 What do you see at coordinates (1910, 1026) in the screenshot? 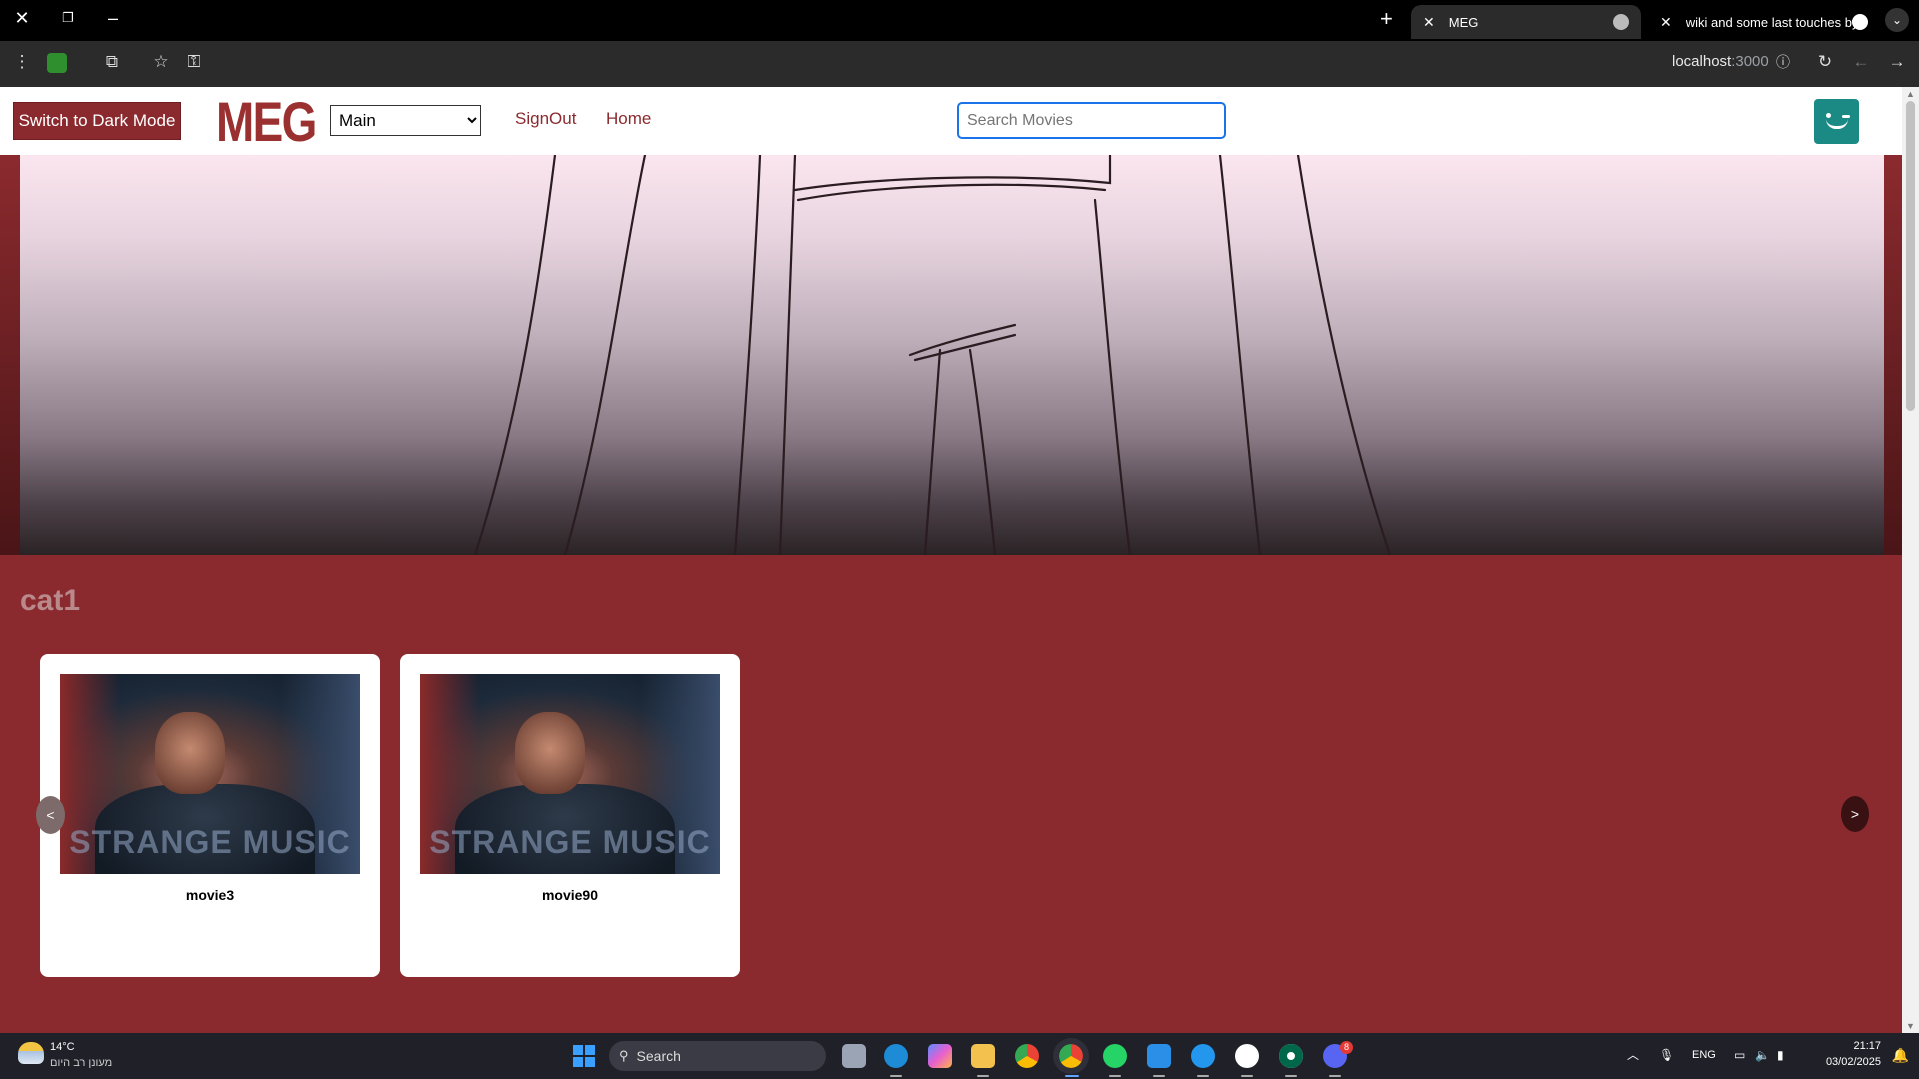
I see `scroll-down-icon: ▼` at bounding box center [1910, 1026].